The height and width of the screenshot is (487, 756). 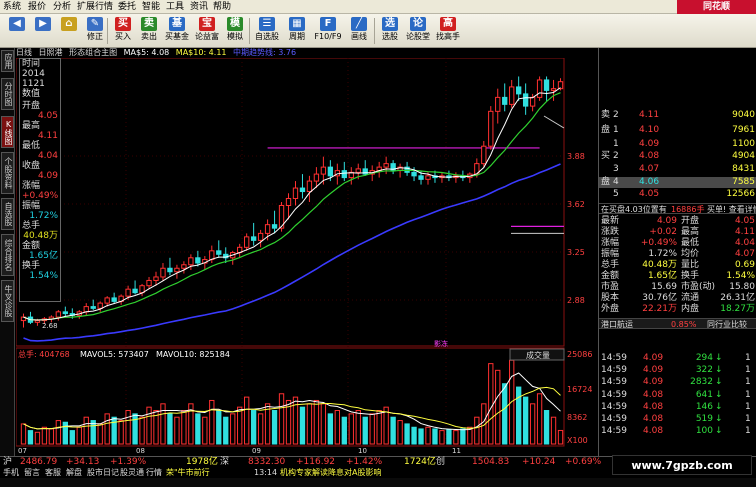 What do you see at coordinates (199, 7) in the screenshot?
I see `menu-news: 资讯` at bounding box center [199, 7].